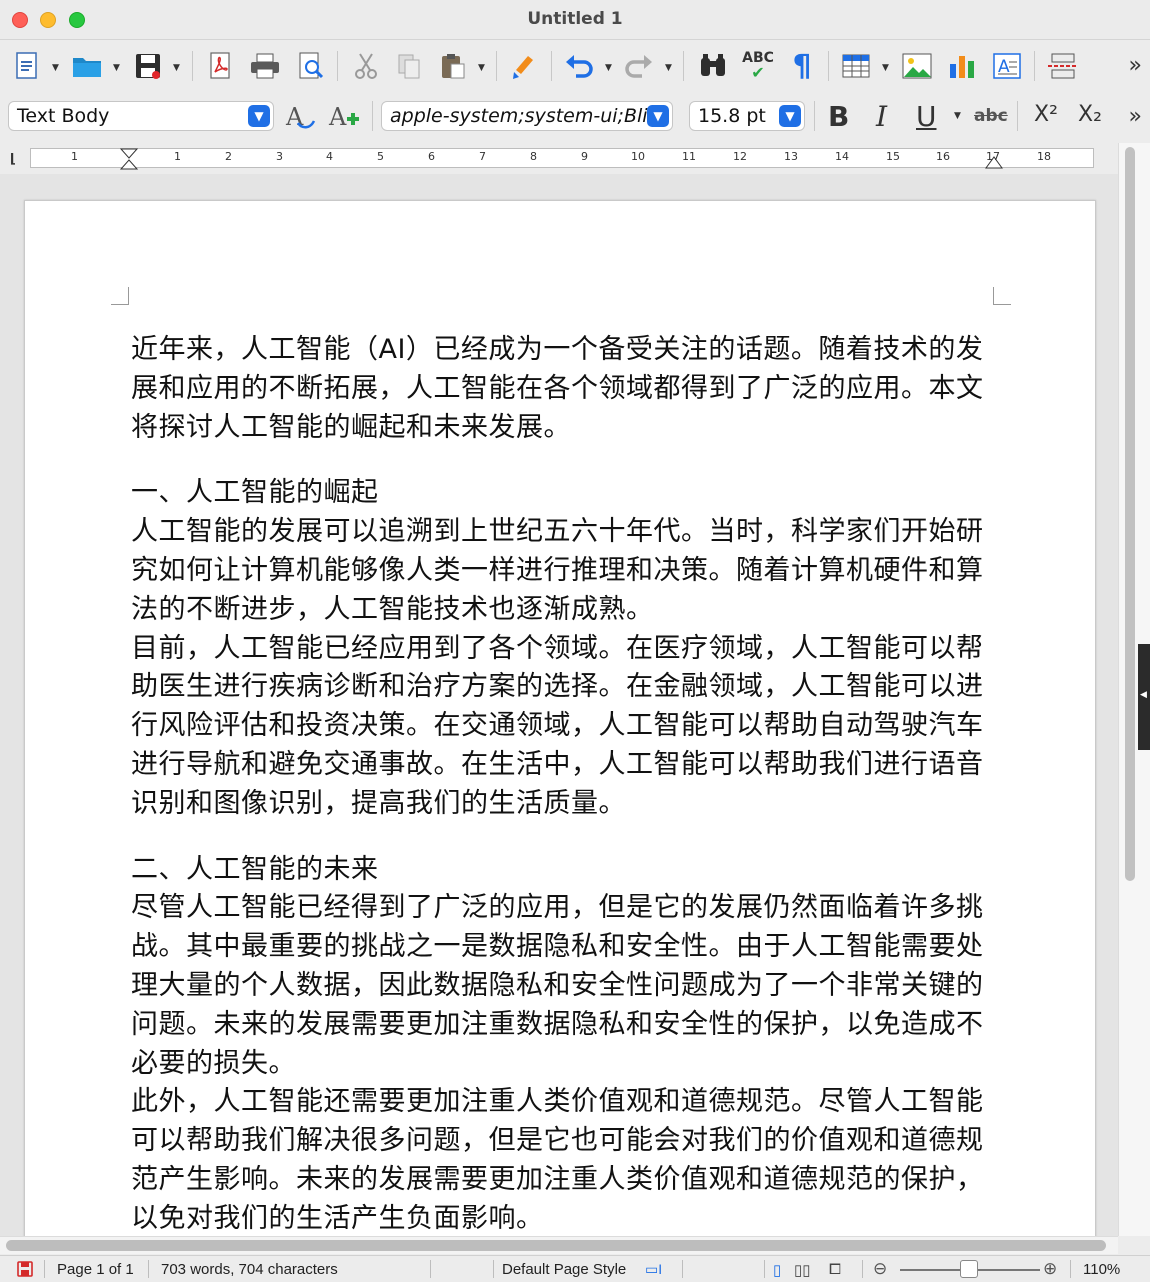  What do you see at coordinates (579, 66) in the screenshot?
I see `undo-icon` at bounding box center [579, 66].